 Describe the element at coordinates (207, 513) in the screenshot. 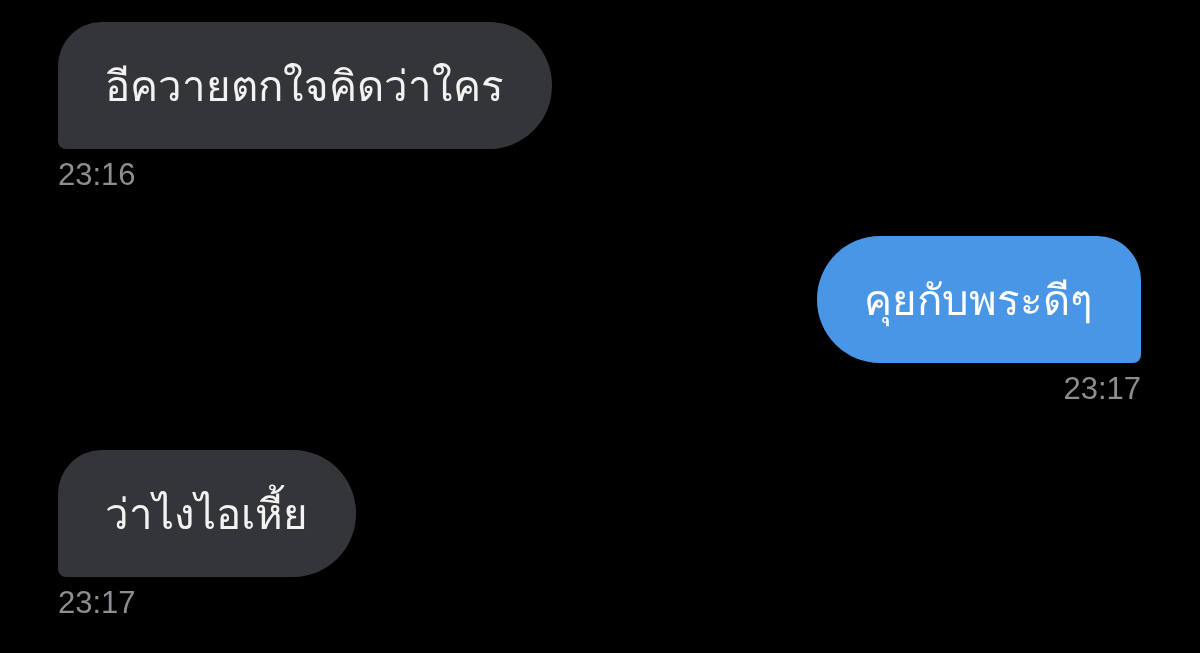

I see `message-bubble: ว่าไงไอเหี้ย` at that location.